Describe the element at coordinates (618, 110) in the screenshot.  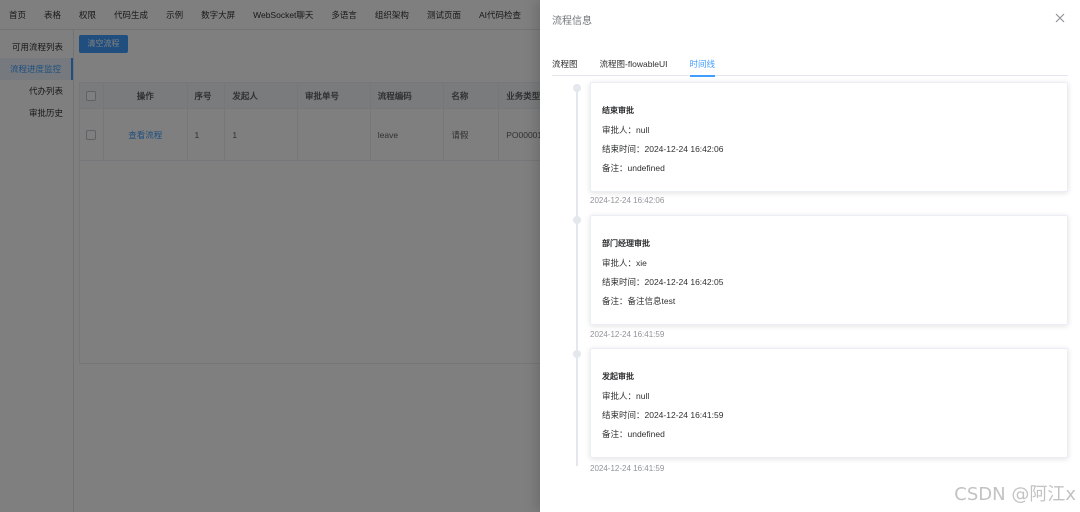
I see `card-title: 结束审批` at that location.